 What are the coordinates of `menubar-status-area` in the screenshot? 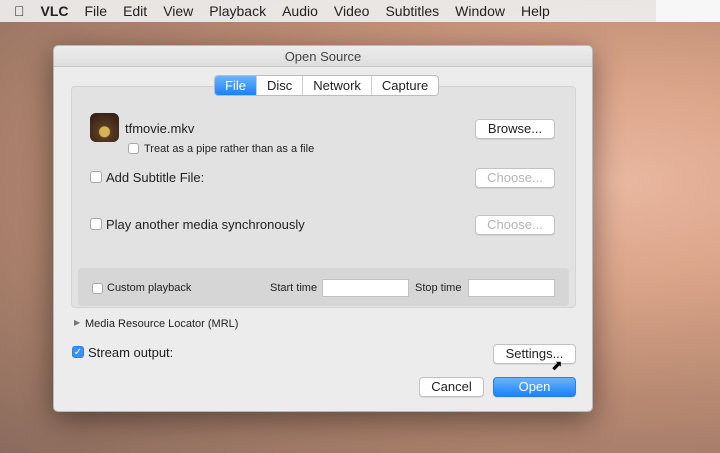 It's located at (688, 11).